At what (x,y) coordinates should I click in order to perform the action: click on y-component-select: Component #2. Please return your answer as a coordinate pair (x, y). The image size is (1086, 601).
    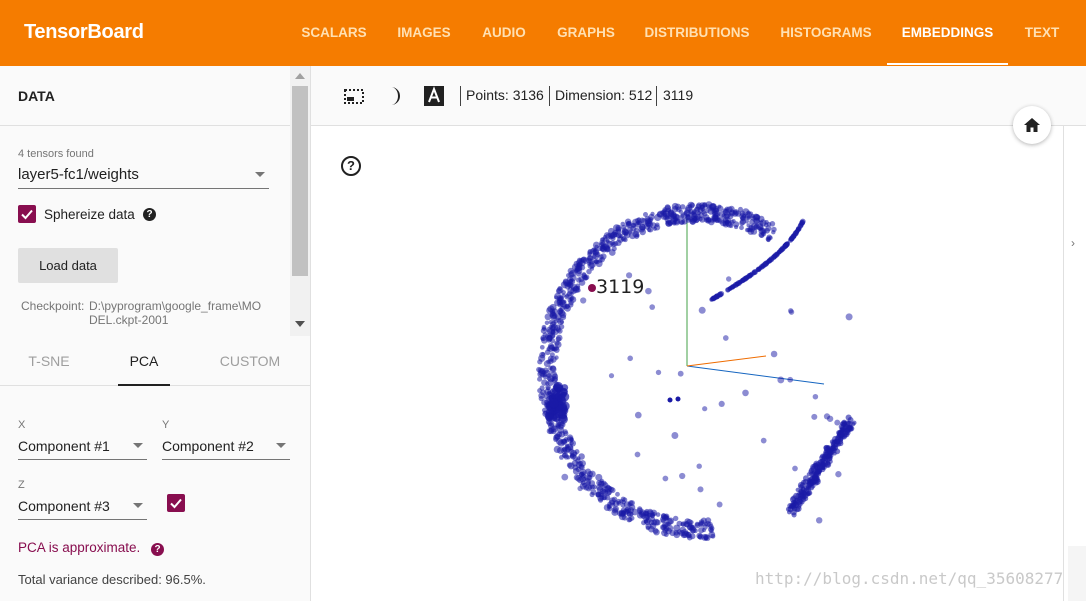
    Looking at the image, I should click on (226, 445).